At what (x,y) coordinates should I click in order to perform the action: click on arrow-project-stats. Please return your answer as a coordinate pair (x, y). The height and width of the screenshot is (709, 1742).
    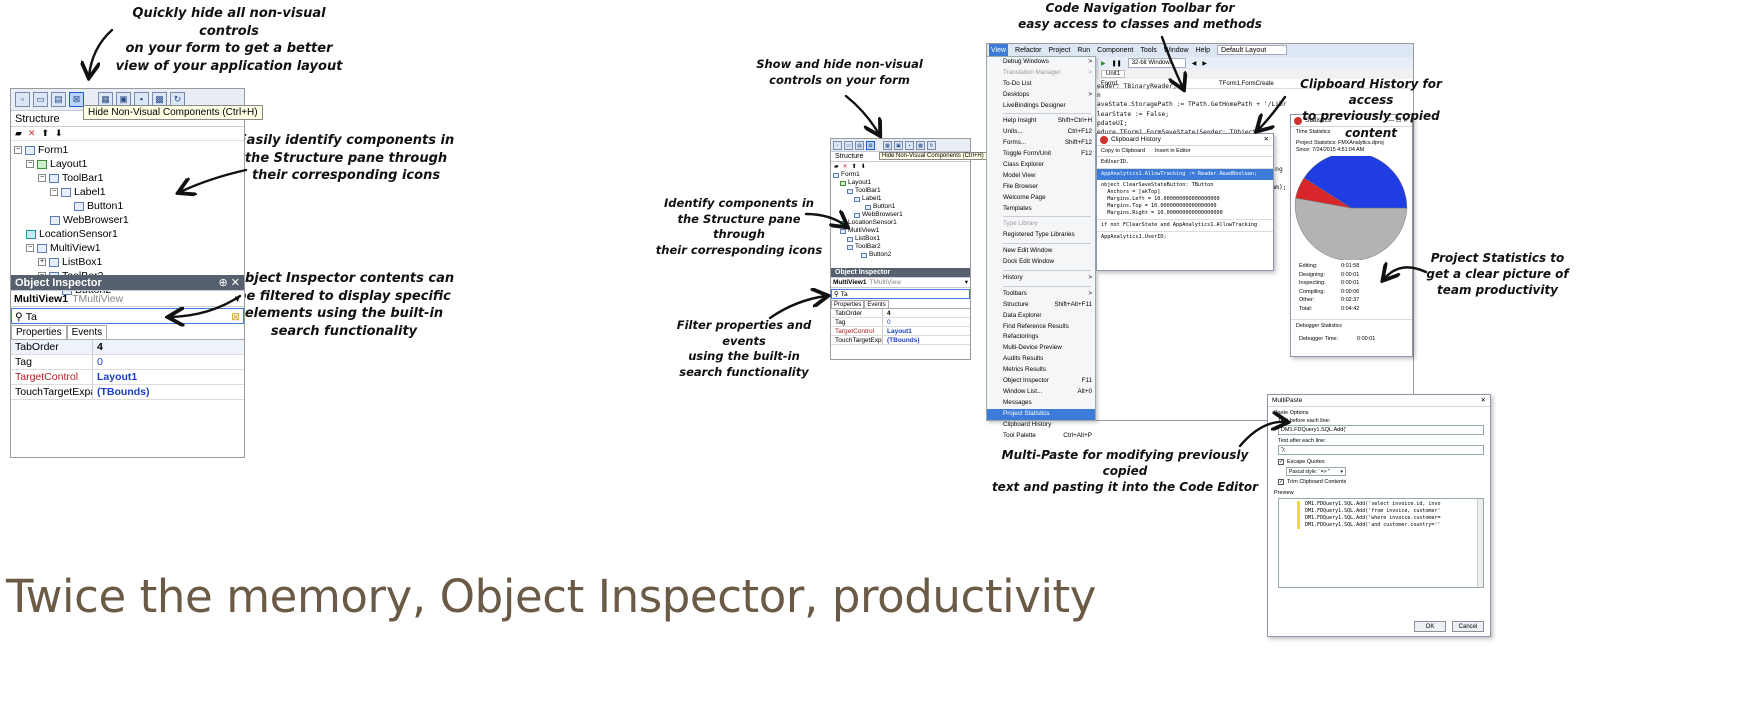
    Looking at the image, I should click on (1406, 273).